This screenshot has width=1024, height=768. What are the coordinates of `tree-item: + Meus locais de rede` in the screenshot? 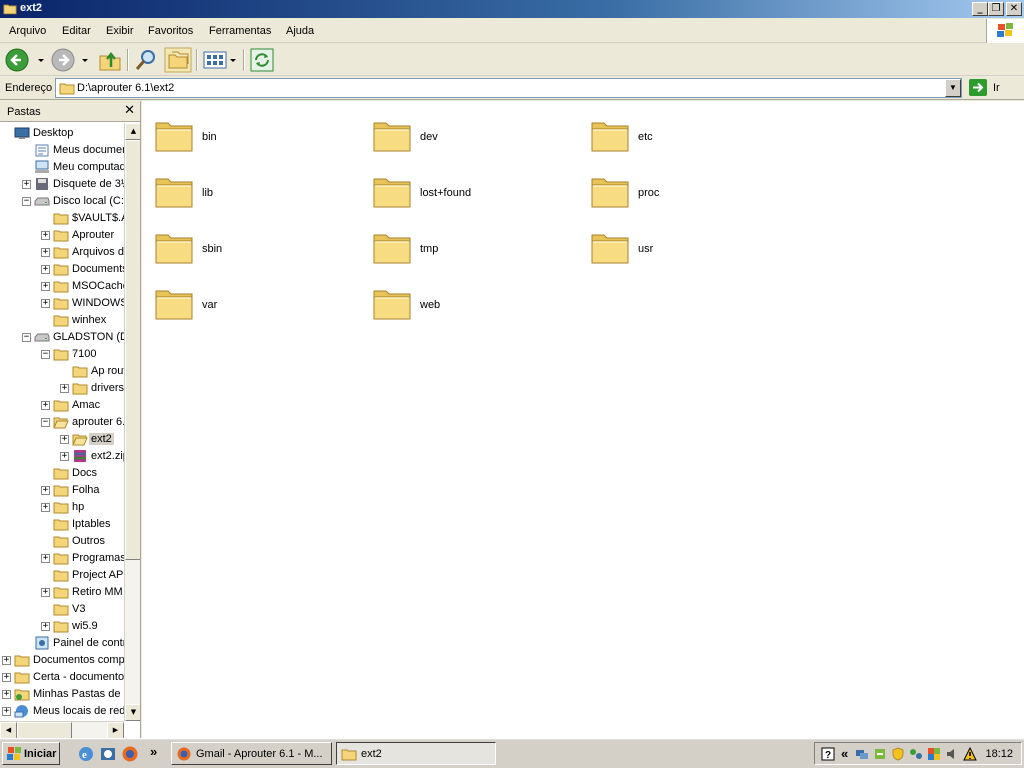 It's located at (62, 711).